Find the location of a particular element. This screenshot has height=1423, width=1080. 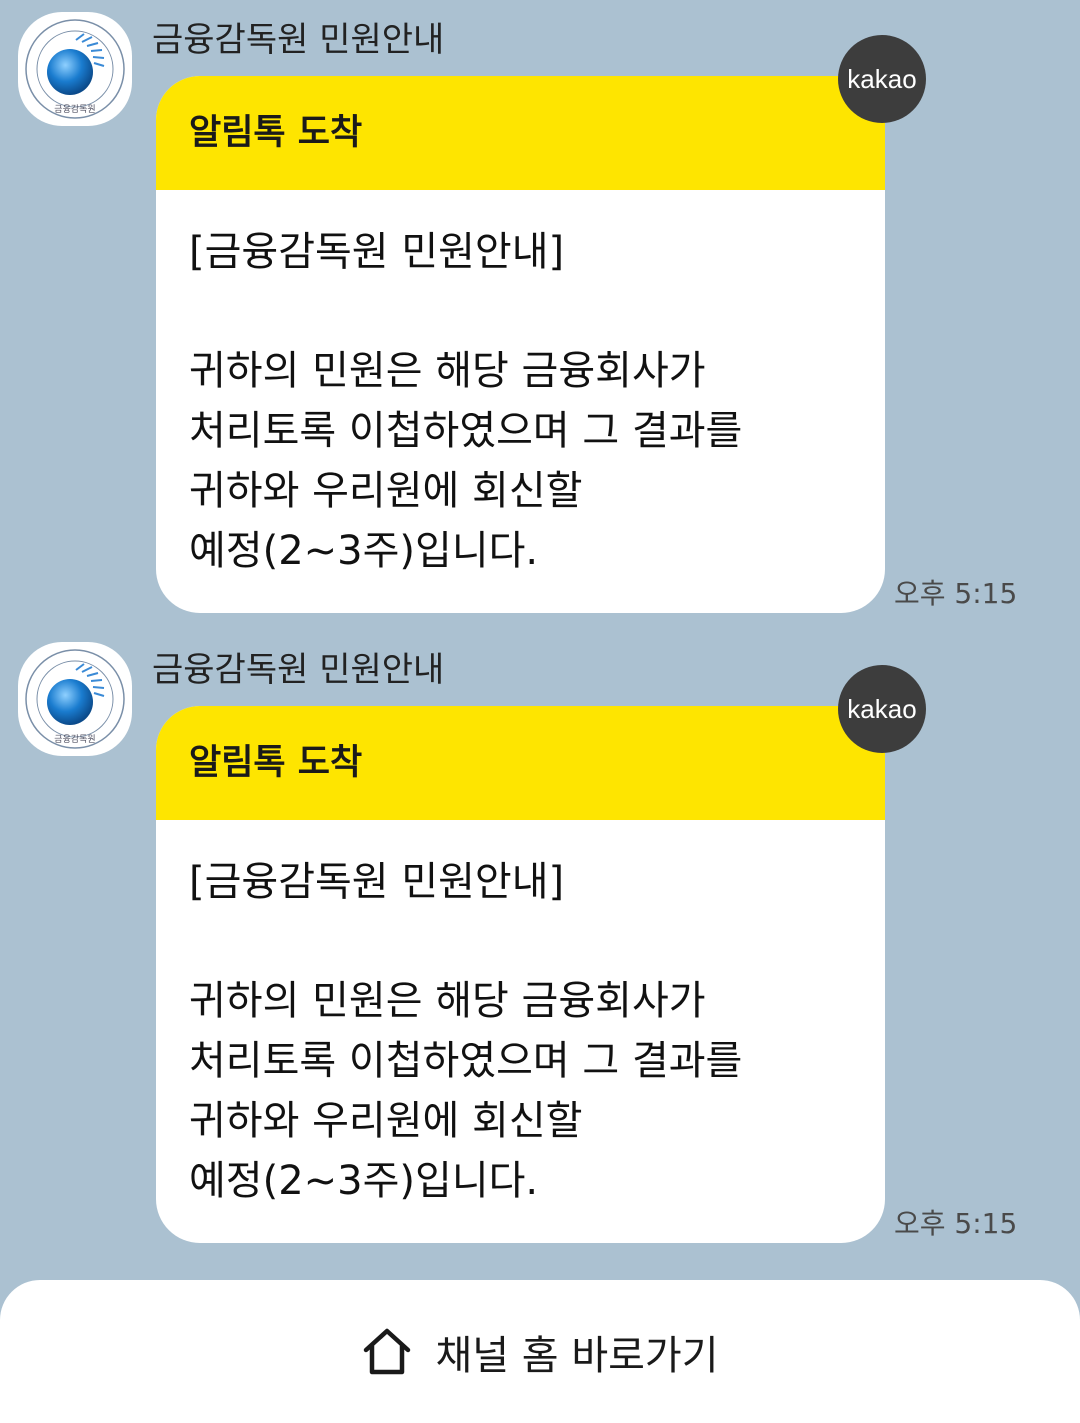

channel-home-button: 채널 홈 바로가기 is located at coordinates (540, 1351).